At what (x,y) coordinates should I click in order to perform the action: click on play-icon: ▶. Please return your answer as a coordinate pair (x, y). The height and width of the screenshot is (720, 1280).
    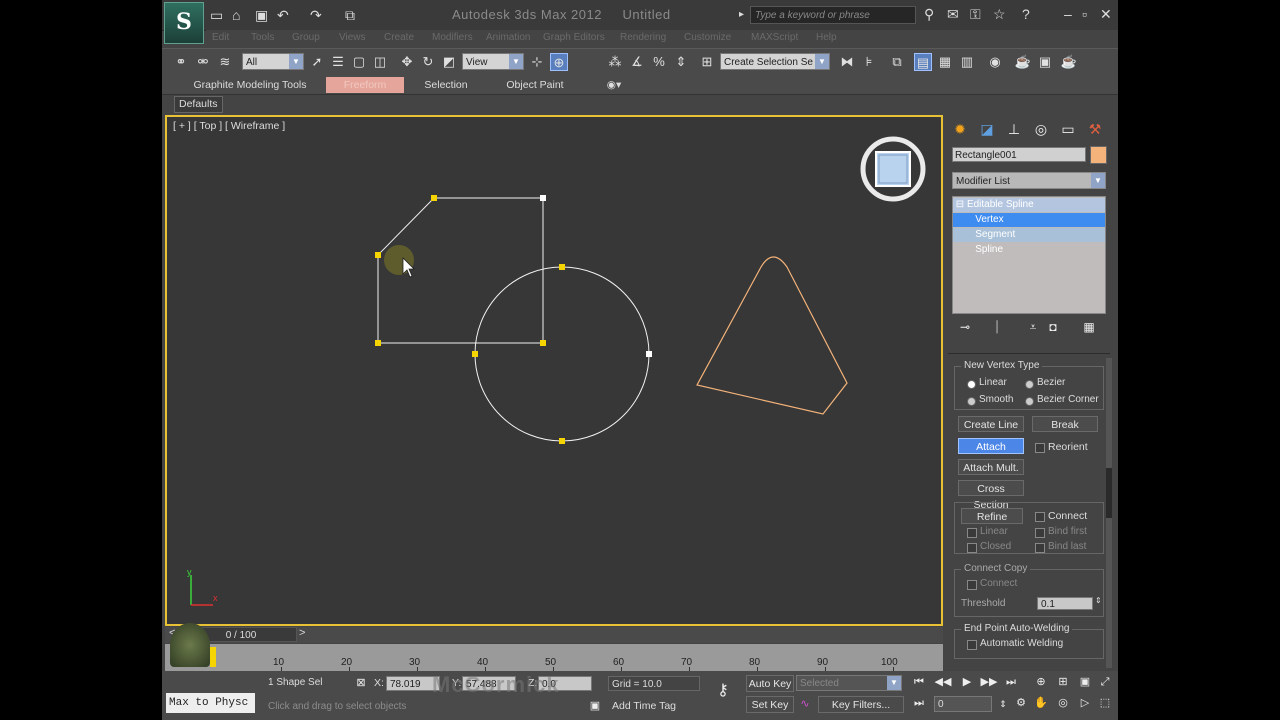
    Looking at the image, I should click on (967, 682).